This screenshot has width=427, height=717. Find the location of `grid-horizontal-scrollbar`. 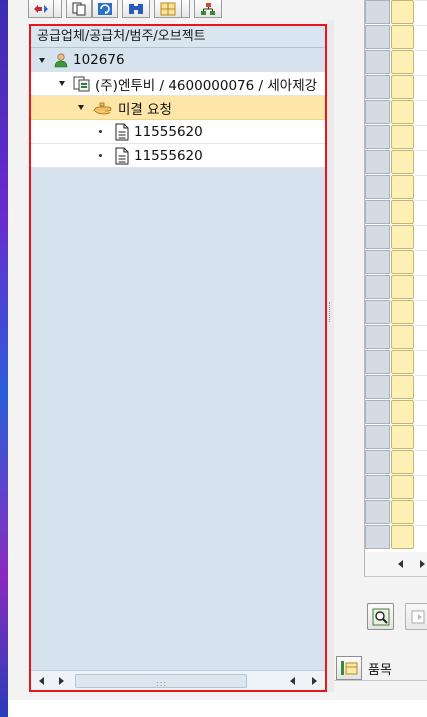

grid-horizontal-scrollbar is located at coordinates (395, 564).